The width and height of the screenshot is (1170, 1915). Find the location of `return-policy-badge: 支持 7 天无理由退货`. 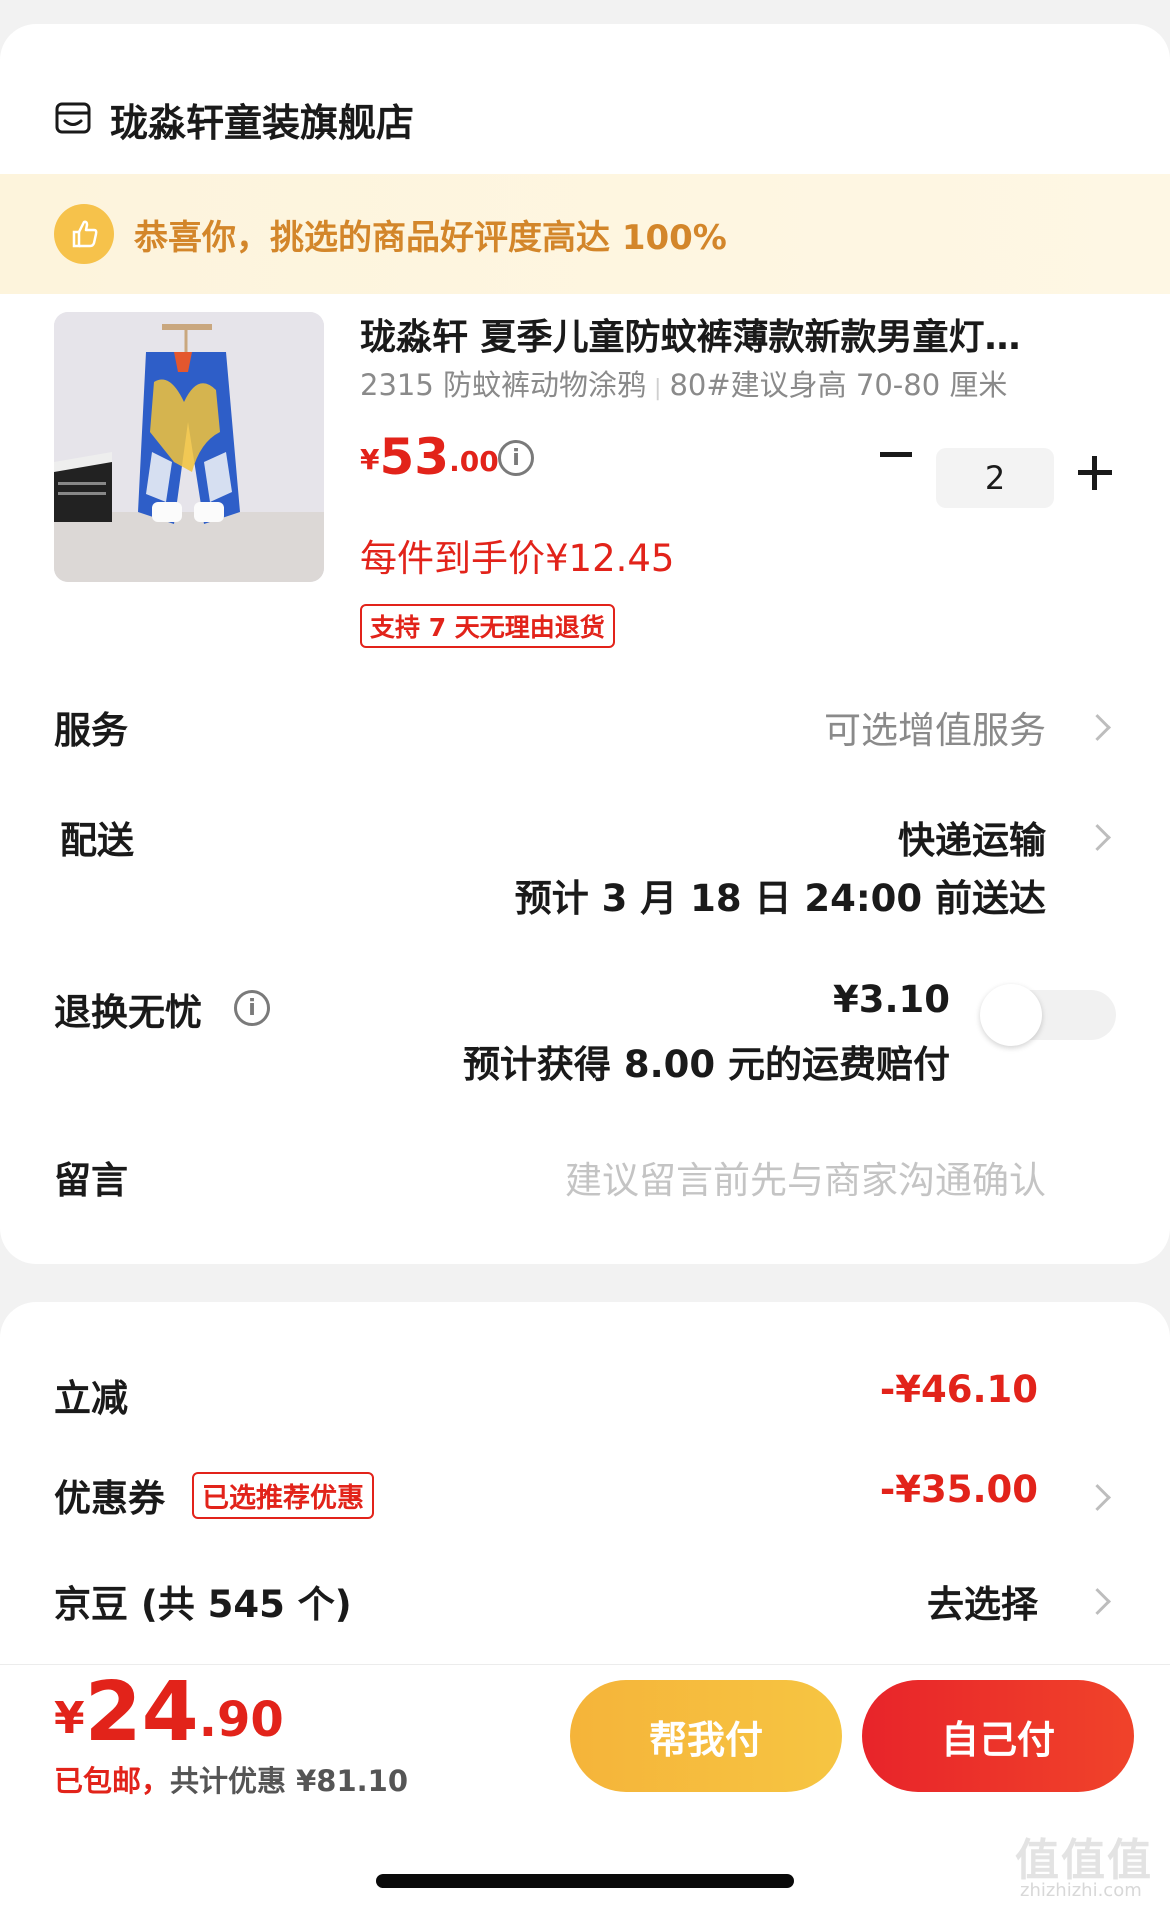

return-policy-badge: 支持 7 天无理由退货 is located at coordinates (487, 626).